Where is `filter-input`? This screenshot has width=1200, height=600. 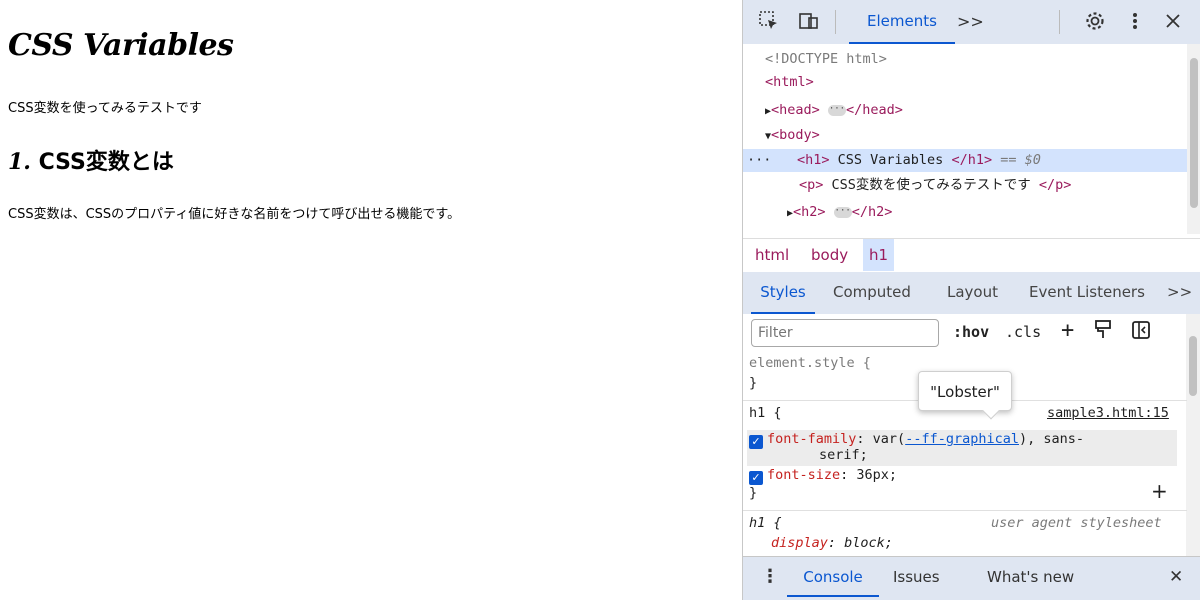
filter-input is located at coordinates (845, 333).